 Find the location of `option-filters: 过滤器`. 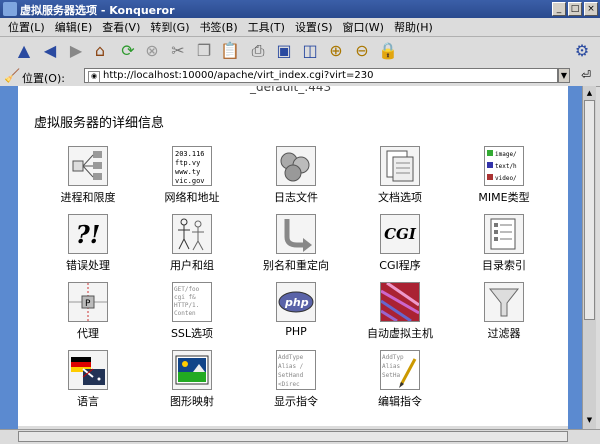

option-filters: 过滤器 is located at coordinates (504, 311).